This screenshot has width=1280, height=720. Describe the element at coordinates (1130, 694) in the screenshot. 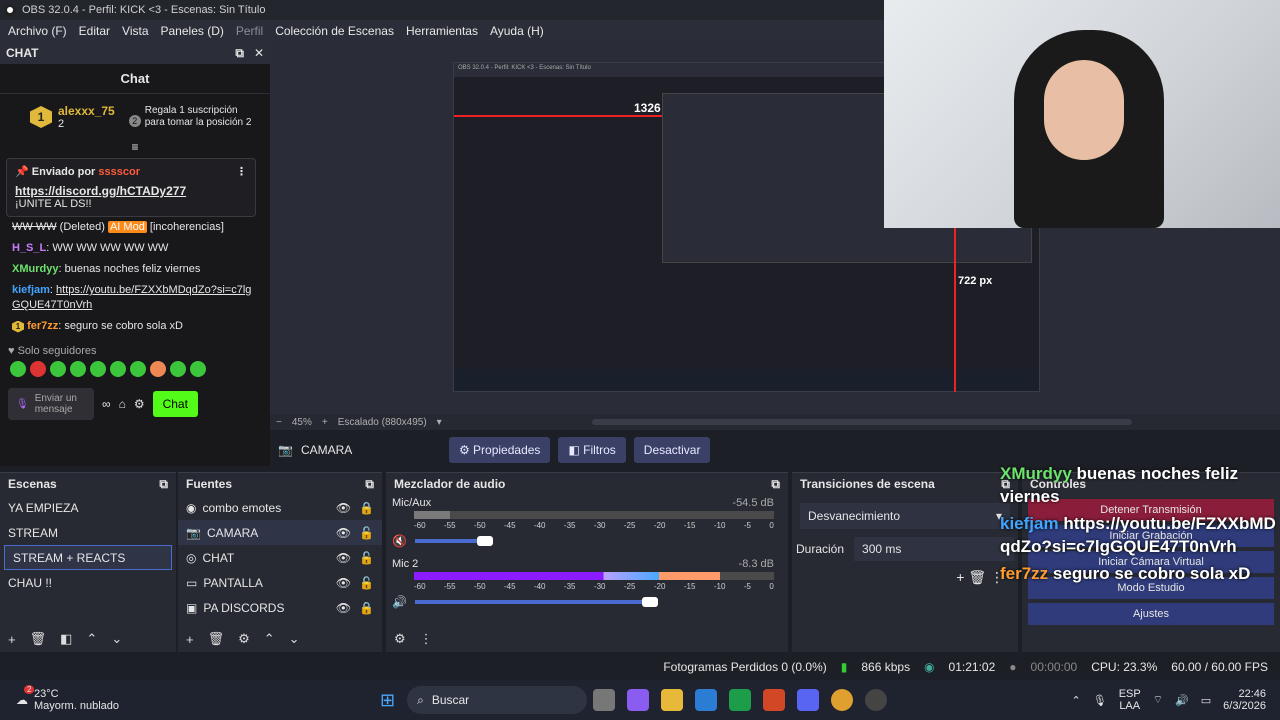

I see `language: ESP` at that location.